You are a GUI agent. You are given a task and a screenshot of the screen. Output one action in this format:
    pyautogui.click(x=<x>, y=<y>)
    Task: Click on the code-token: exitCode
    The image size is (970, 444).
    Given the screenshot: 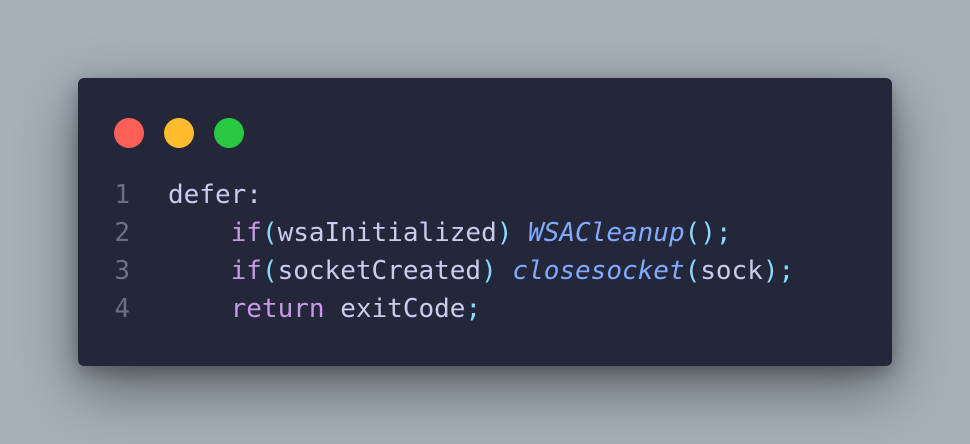 What is the action you would take?
    pyautogui.click(x=395, y=309)
    